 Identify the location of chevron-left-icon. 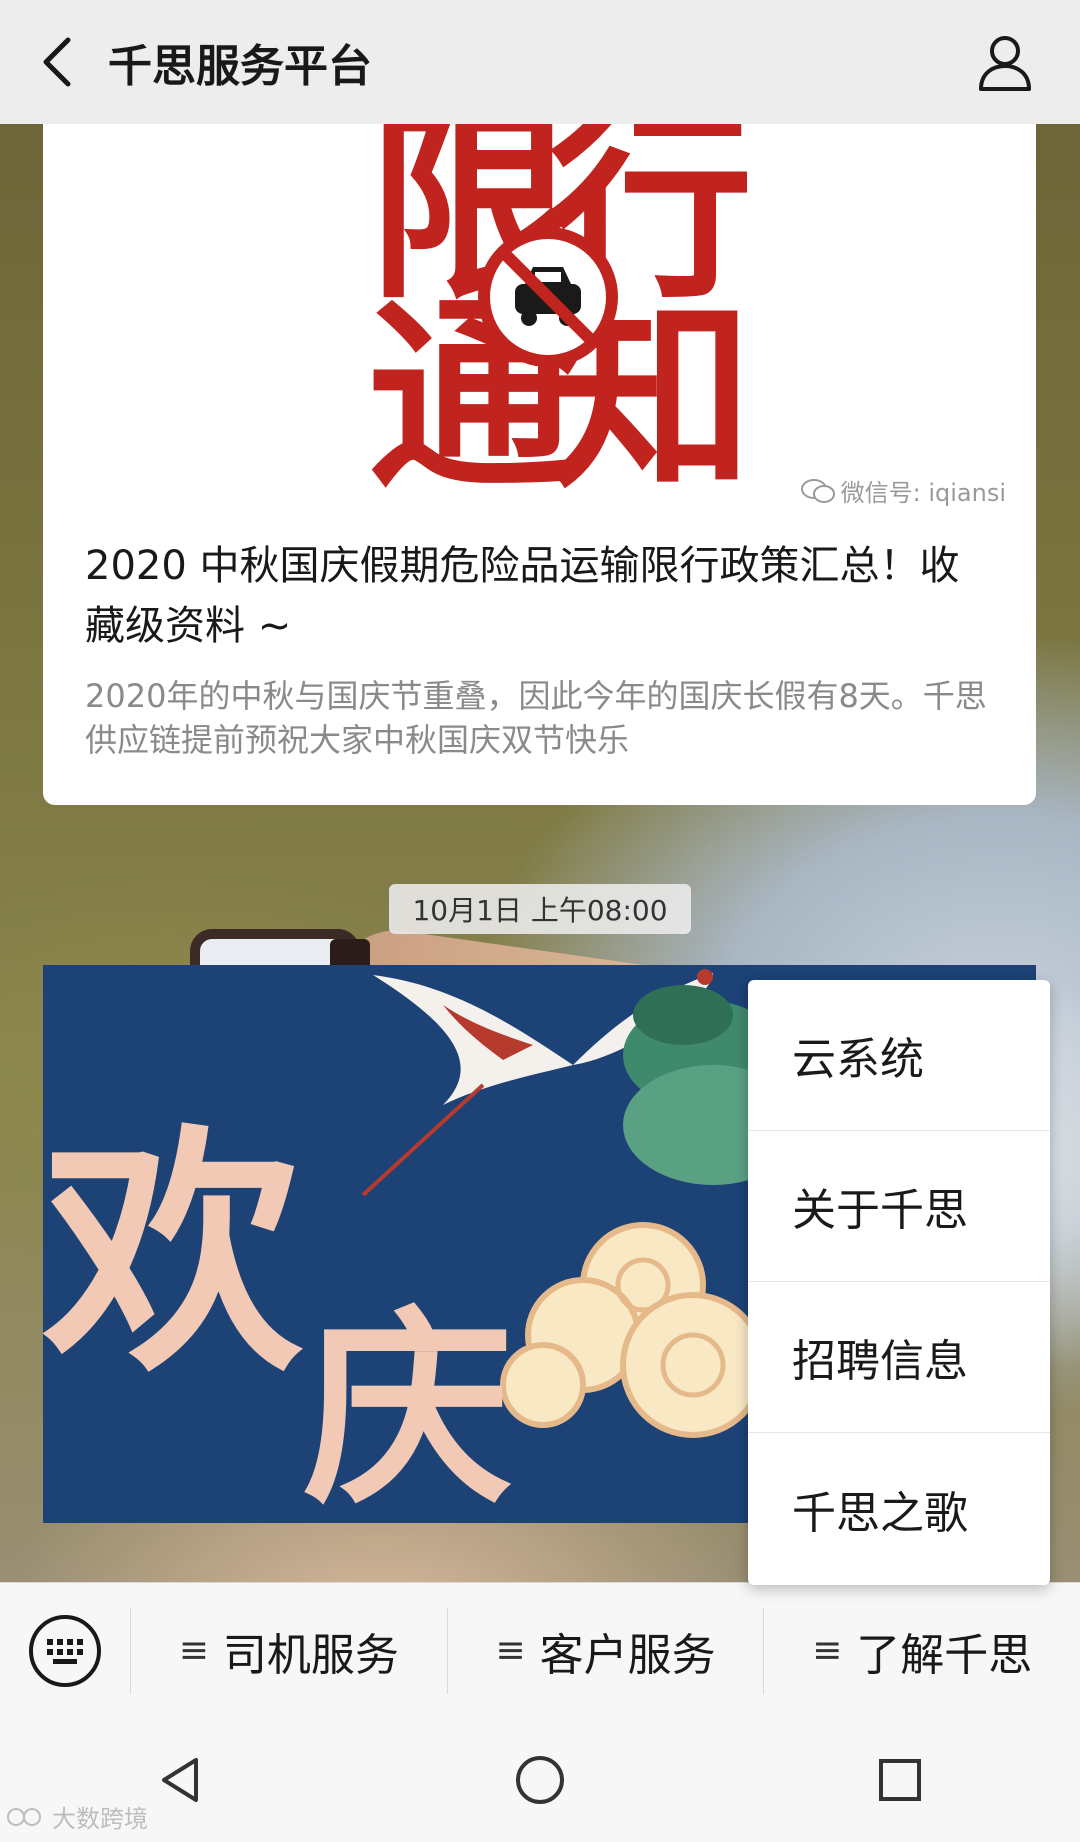
(57, 62).